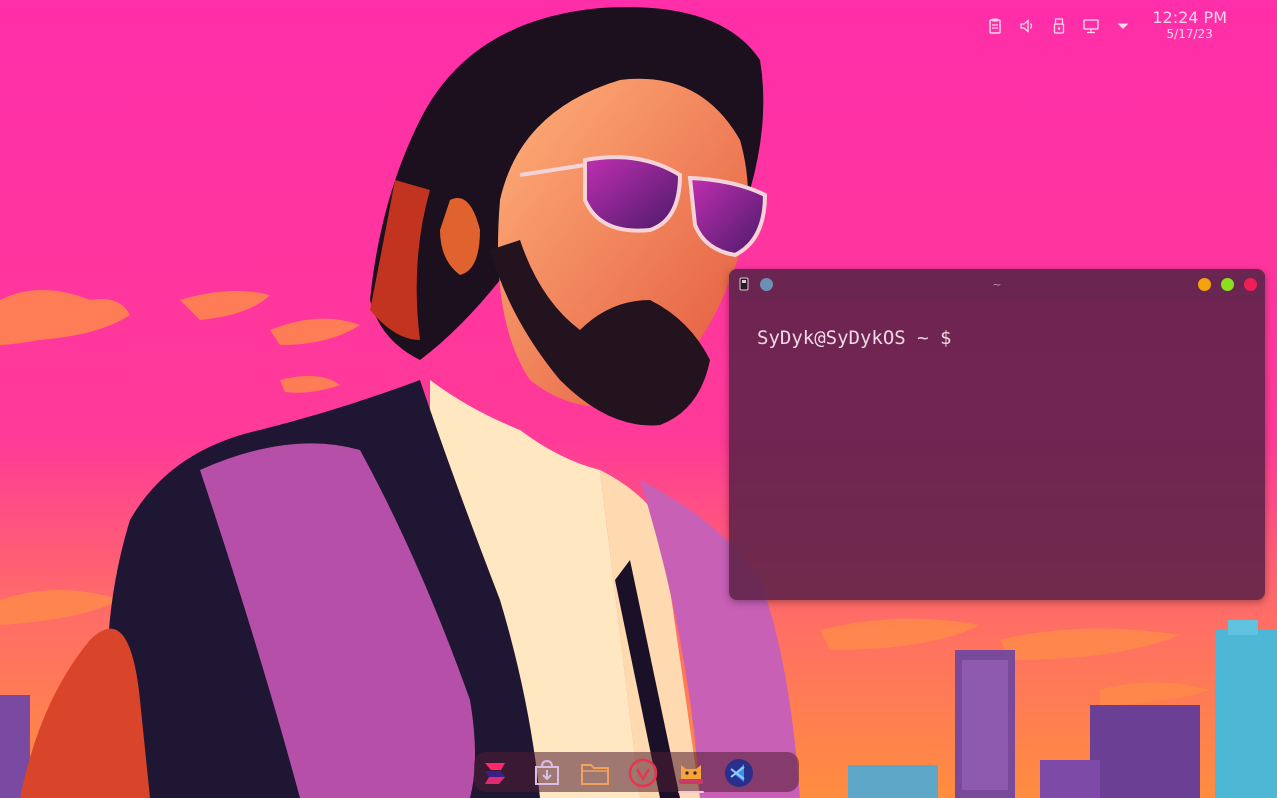  I want to click on pin-button, so click(766, 284).